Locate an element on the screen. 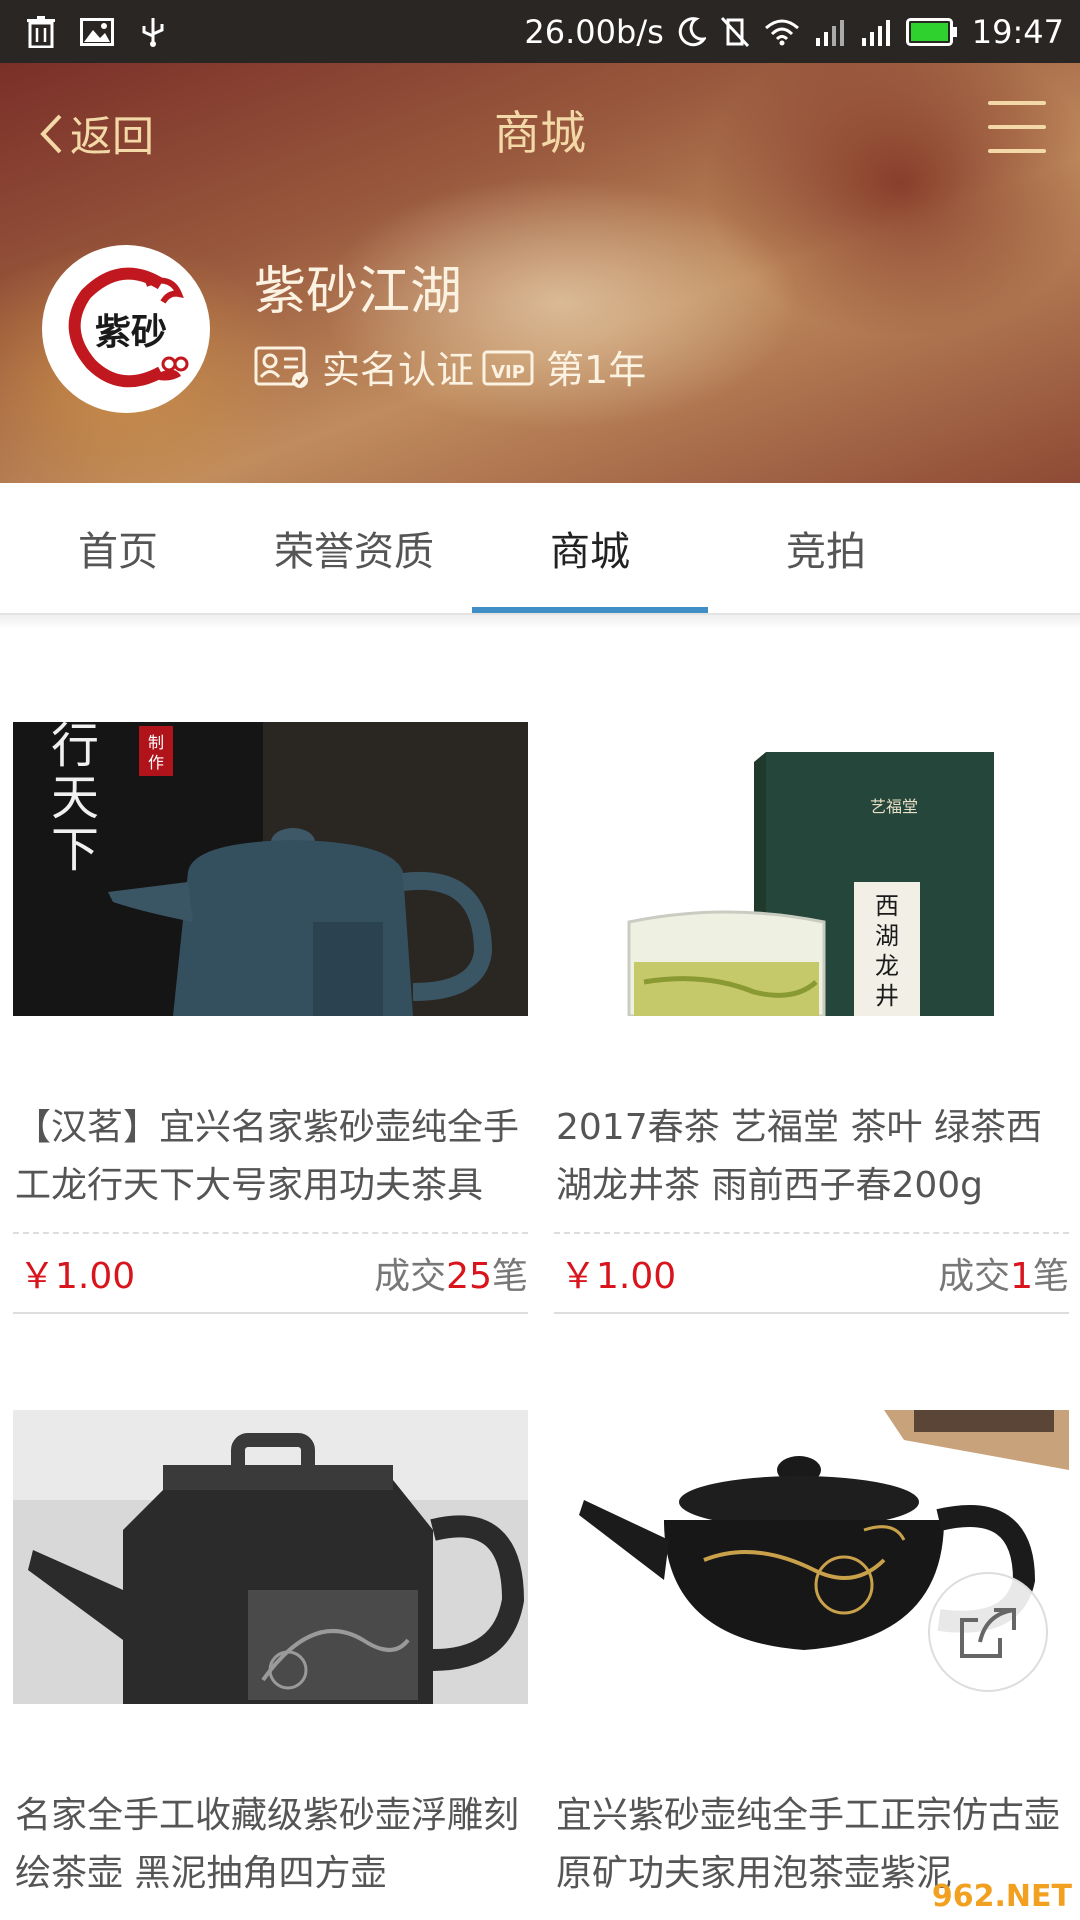 This screenshot has width=1080, height=1920. product-card: 名家全手工收藏级紫砂壶浮雕刻绘茶壶 黑泥抽角四方壶 is located at coordinates (270, 1665).